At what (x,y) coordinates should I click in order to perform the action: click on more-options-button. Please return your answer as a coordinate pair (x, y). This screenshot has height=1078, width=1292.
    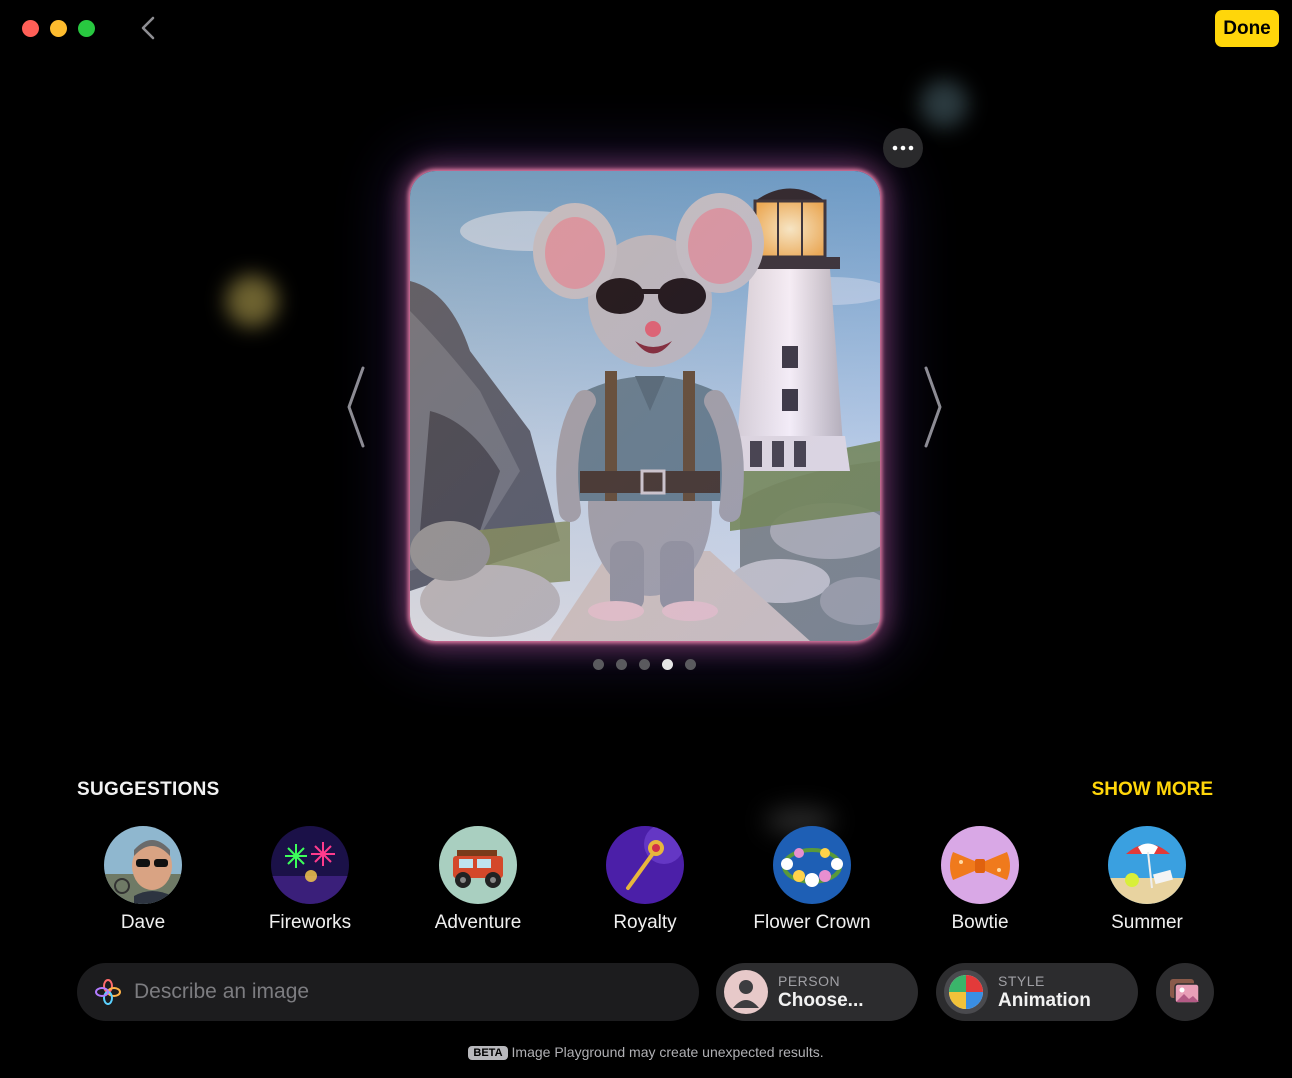
    Looking at the image, I should click on (903, 148).